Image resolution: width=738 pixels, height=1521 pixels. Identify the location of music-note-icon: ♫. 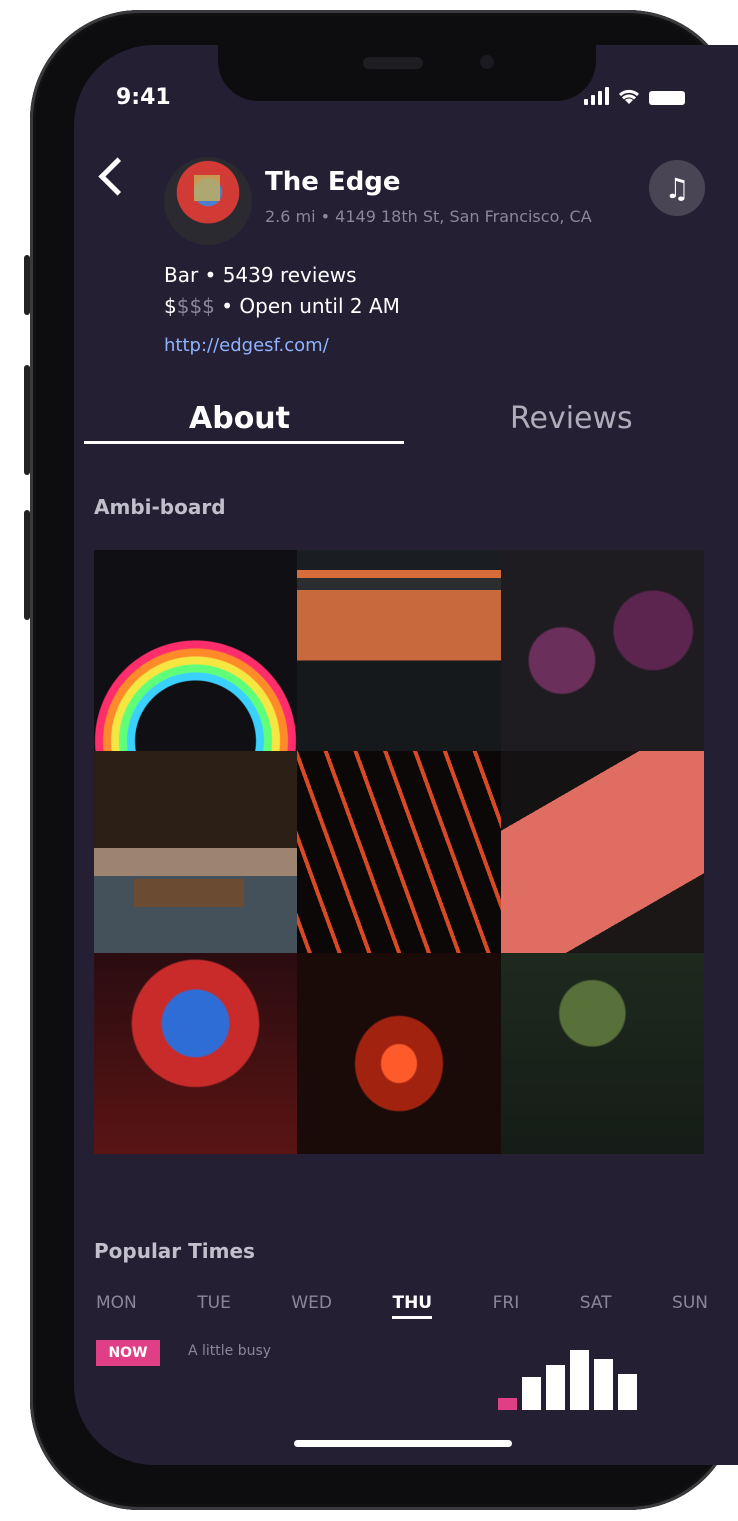
(677, 188).